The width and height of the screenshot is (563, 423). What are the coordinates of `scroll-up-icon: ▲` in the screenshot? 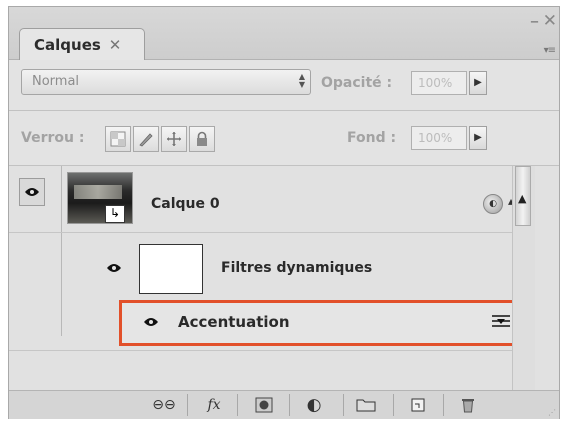 It's located at (522, 198).